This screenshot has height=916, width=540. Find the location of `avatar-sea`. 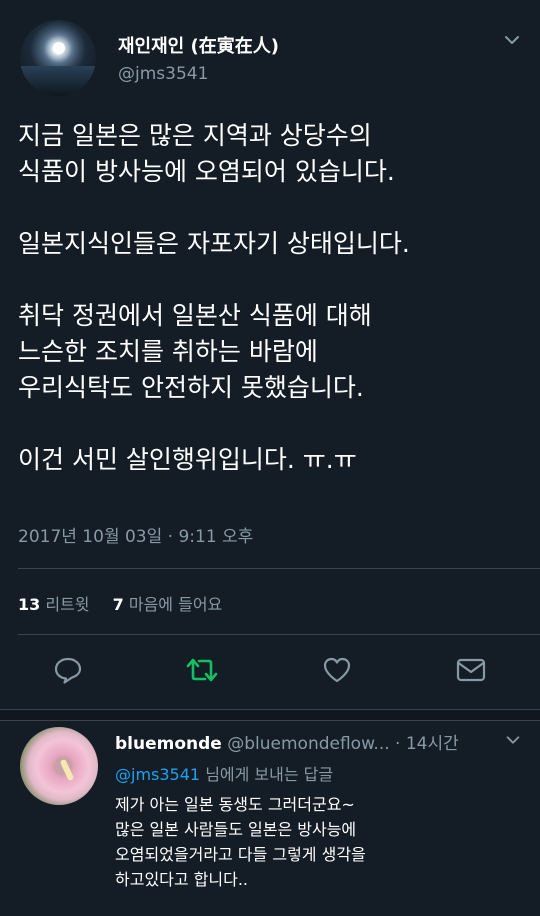

avatar-sea is located at coordinates (58, 81).